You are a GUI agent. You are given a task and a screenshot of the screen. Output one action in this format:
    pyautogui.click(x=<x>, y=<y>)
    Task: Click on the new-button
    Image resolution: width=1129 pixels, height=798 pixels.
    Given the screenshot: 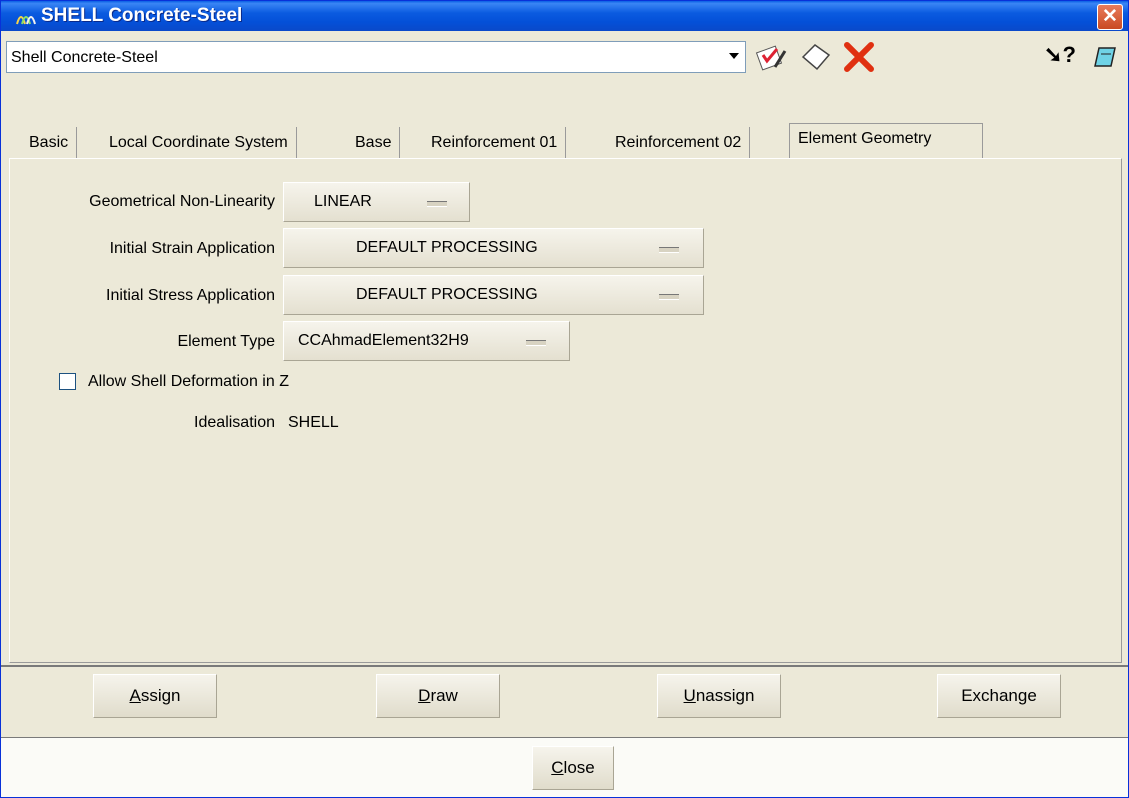 What is the action you would take?
    pyautogui.click(x=815, y=57)
    